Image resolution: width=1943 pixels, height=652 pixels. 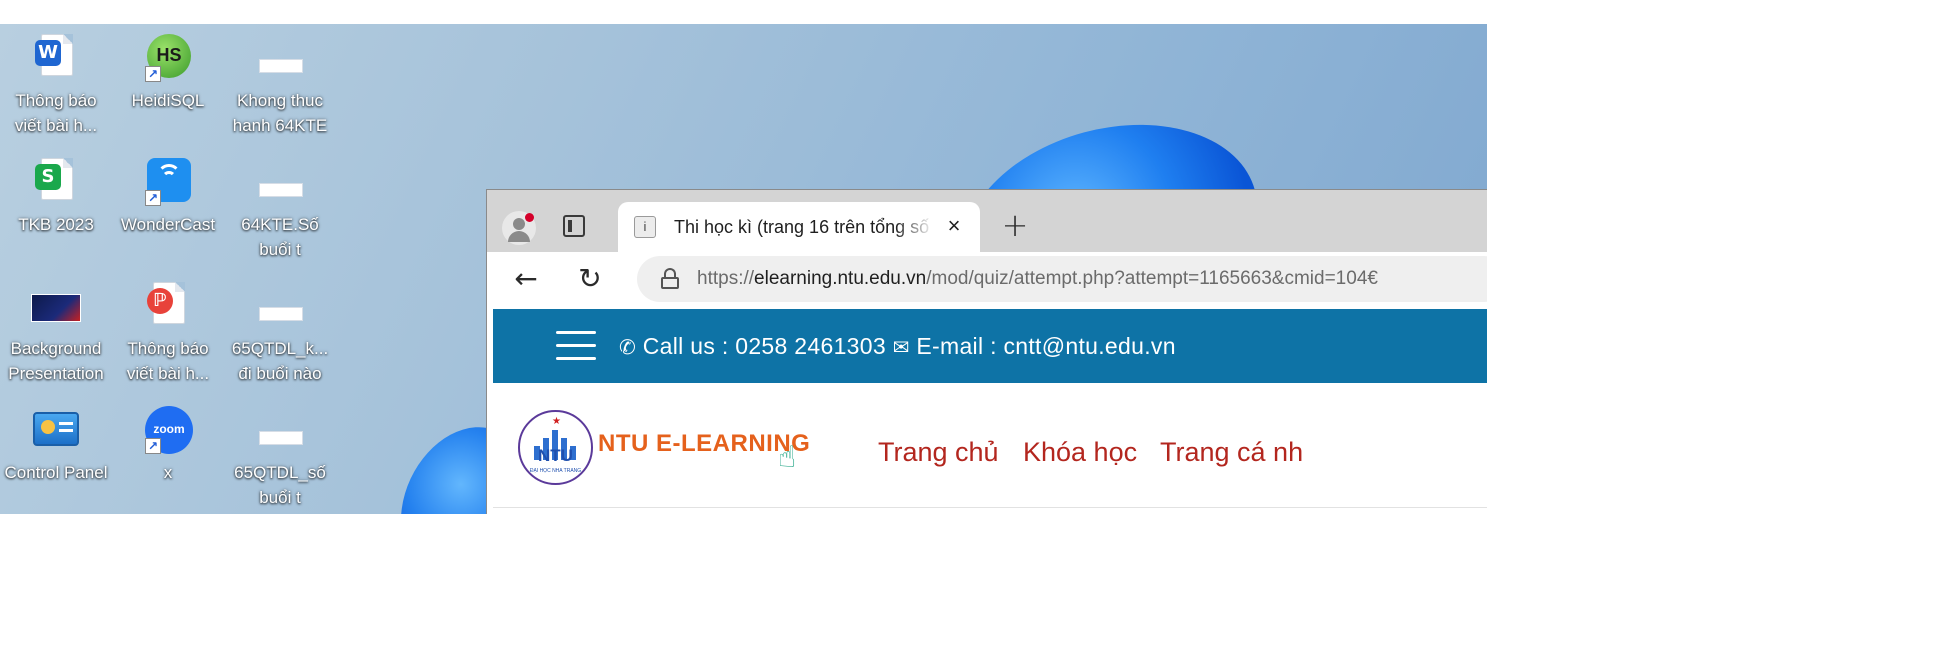 I want to click on desktop-icon-label: 65QTDL_số buổi t, so click(x=280, y=485).